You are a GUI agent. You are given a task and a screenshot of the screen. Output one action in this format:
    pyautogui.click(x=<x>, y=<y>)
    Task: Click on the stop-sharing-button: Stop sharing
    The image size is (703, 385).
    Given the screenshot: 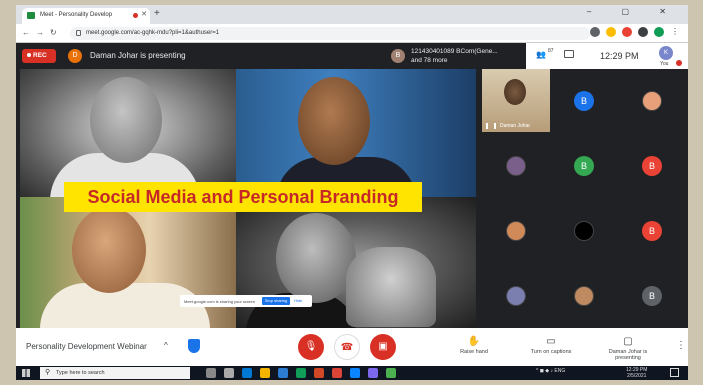 What is the action you would take?
    pyautogui.click(x=276, y=301)
    